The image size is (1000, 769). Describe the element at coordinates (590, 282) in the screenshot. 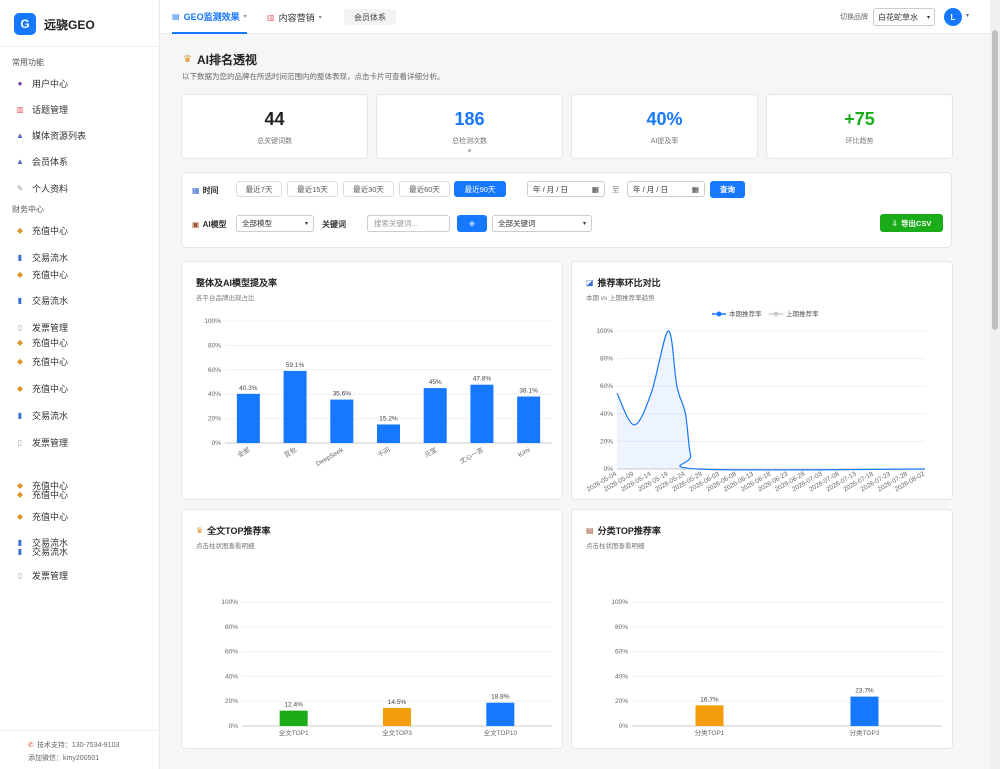

I see `line-chart-icon: ◪` at that location.